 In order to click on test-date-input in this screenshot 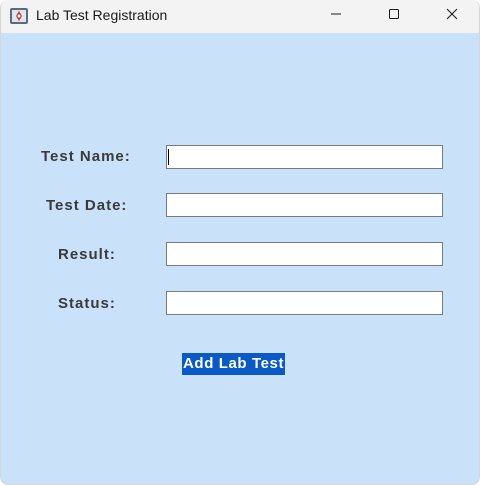, I will do `click(304, 205)`.